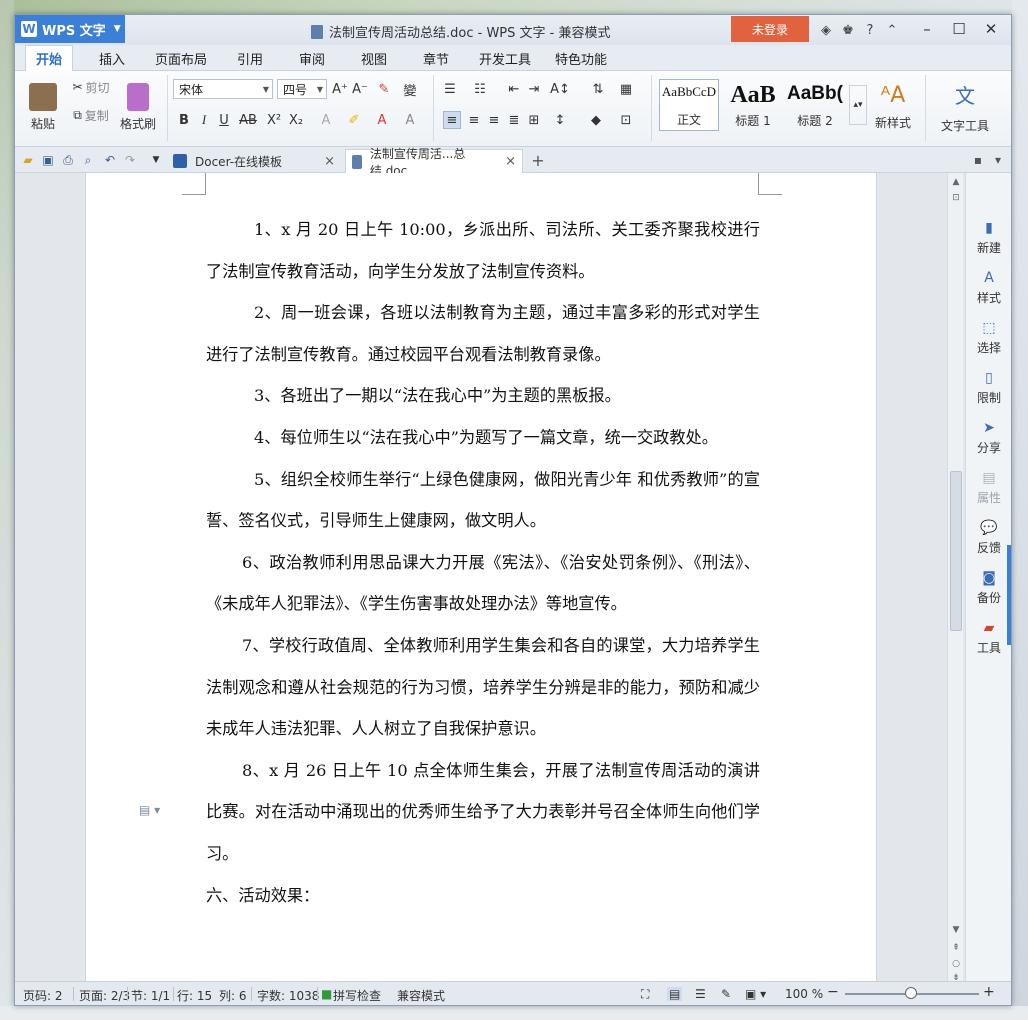  Describe the element at coordinates (893, 107) in the screenshot. I see `new-style-button: ᴬA 新样式` at that location.